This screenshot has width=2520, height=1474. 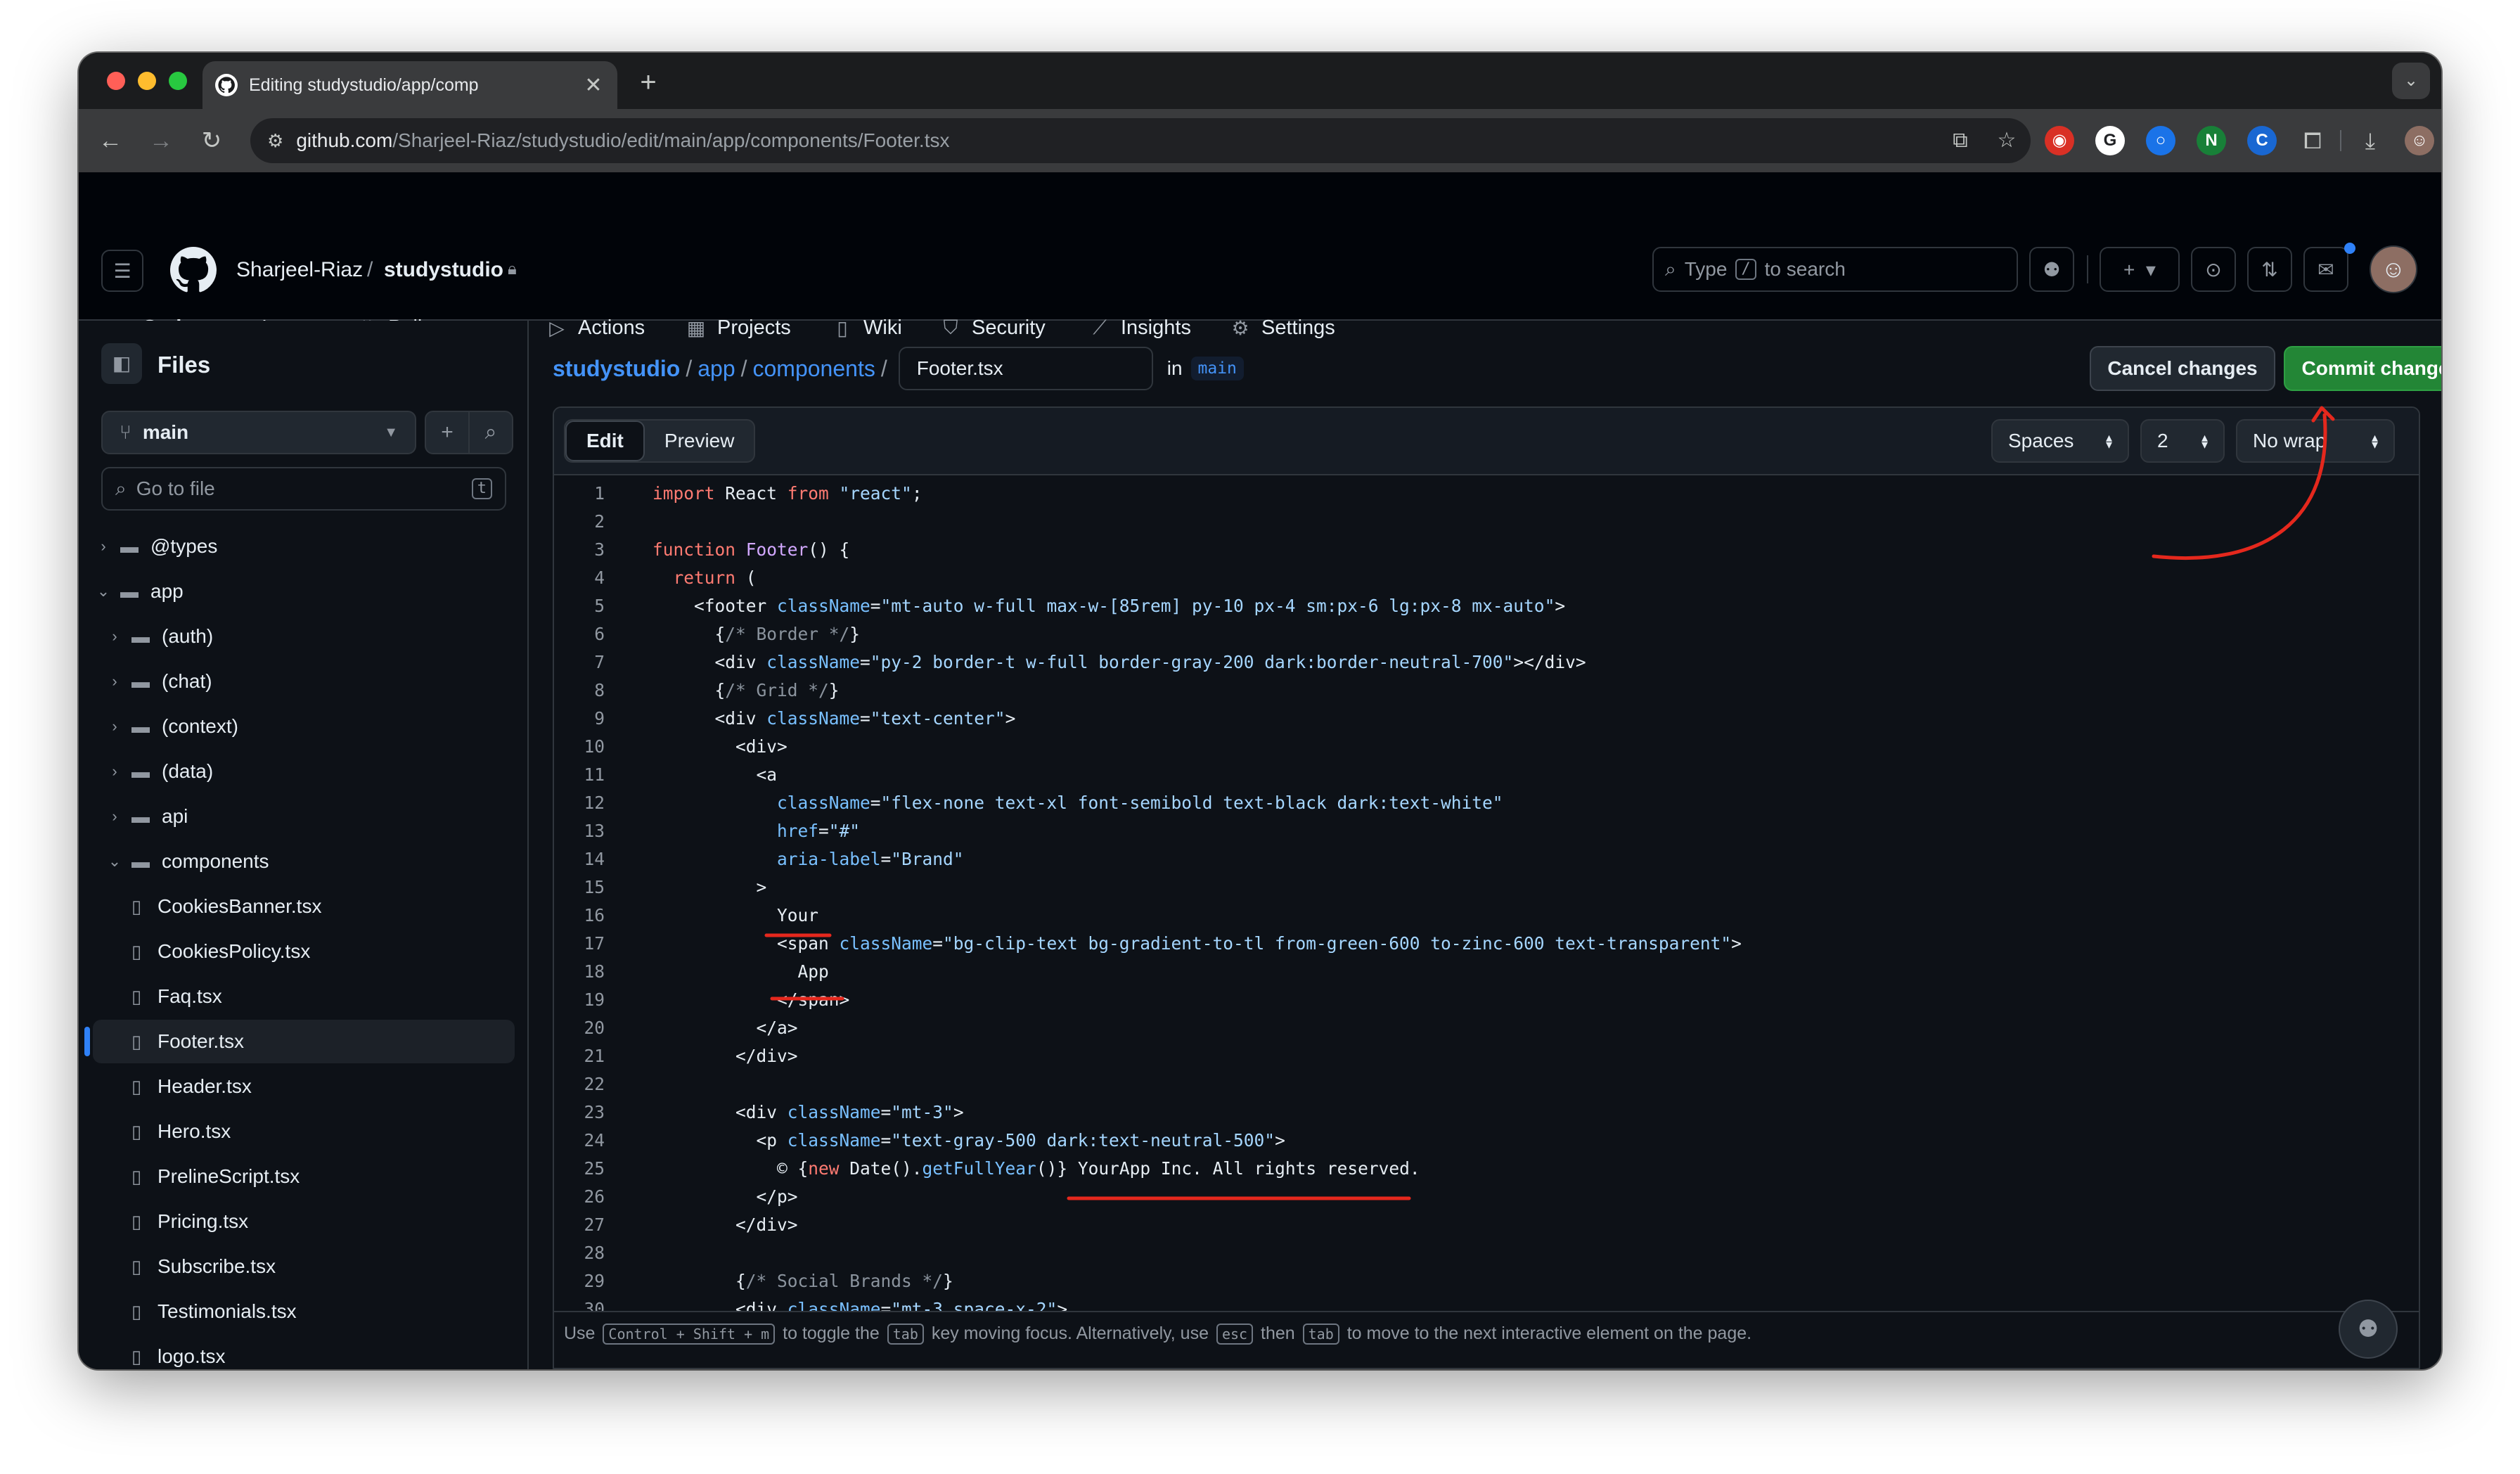 I want to click on tree-folder: › ▬ (auth), so click(x=304, y=636).